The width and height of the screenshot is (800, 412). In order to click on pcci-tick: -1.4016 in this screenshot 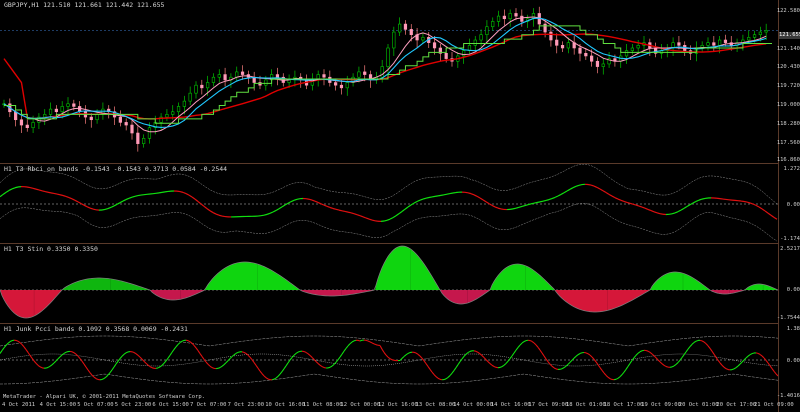, I will do `click(788, 396)`.